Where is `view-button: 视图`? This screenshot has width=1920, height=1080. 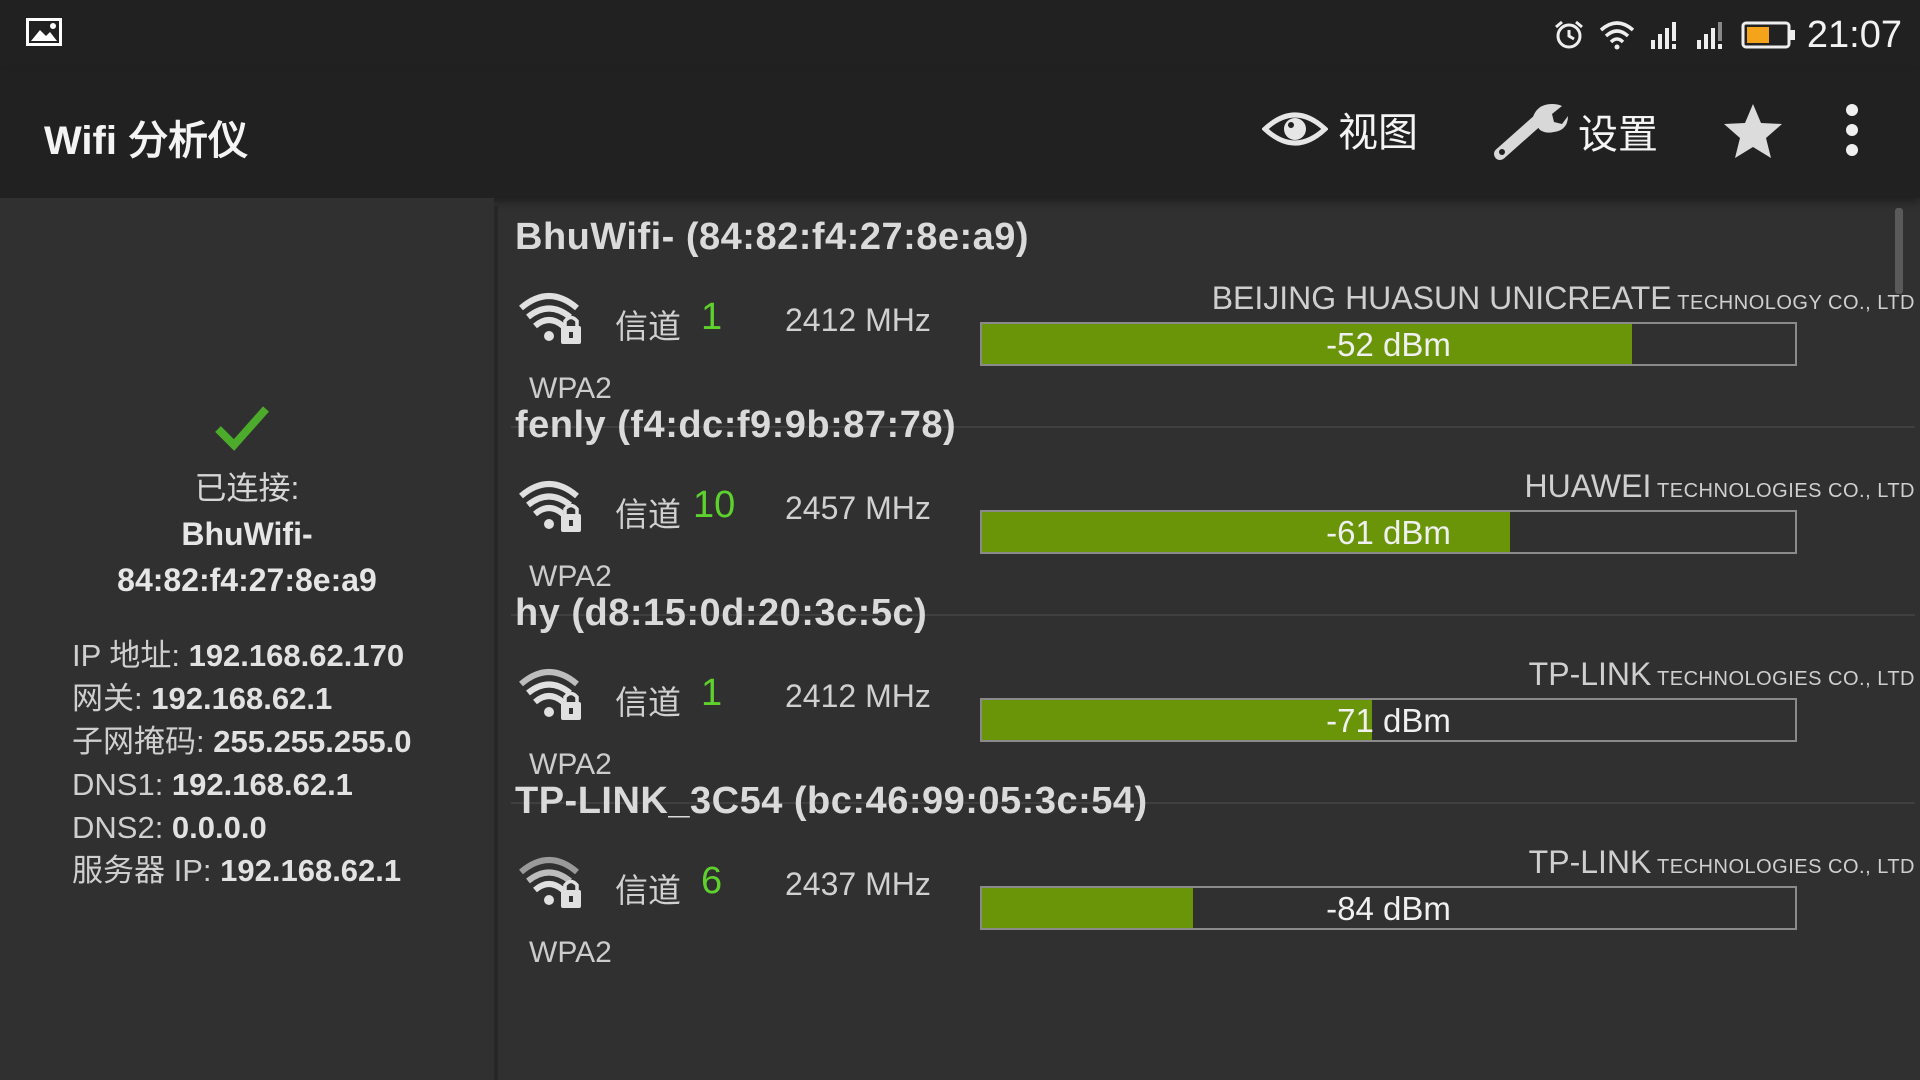
view-button: 视图 is located at coordinates (1340, 129).